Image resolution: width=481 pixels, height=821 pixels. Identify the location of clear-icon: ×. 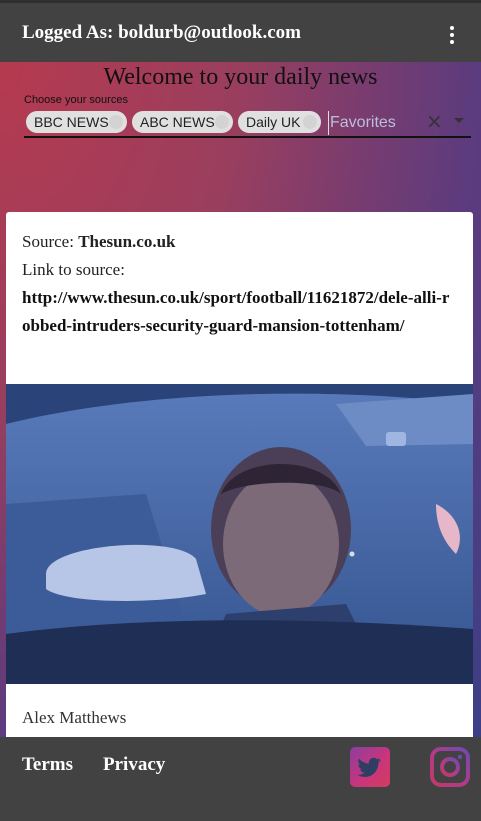
(434, 121).